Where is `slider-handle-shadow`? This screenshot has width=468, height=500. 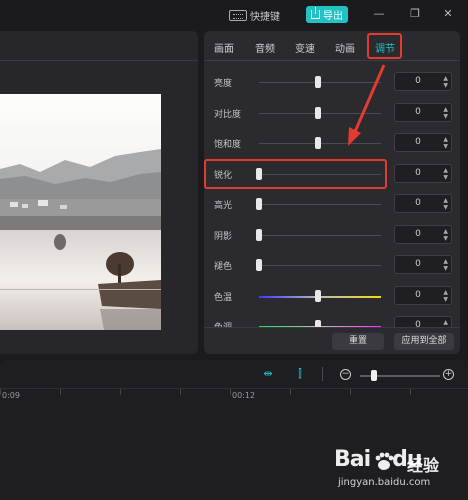 slider-handle-shadow is located at coordinates (259, 234).